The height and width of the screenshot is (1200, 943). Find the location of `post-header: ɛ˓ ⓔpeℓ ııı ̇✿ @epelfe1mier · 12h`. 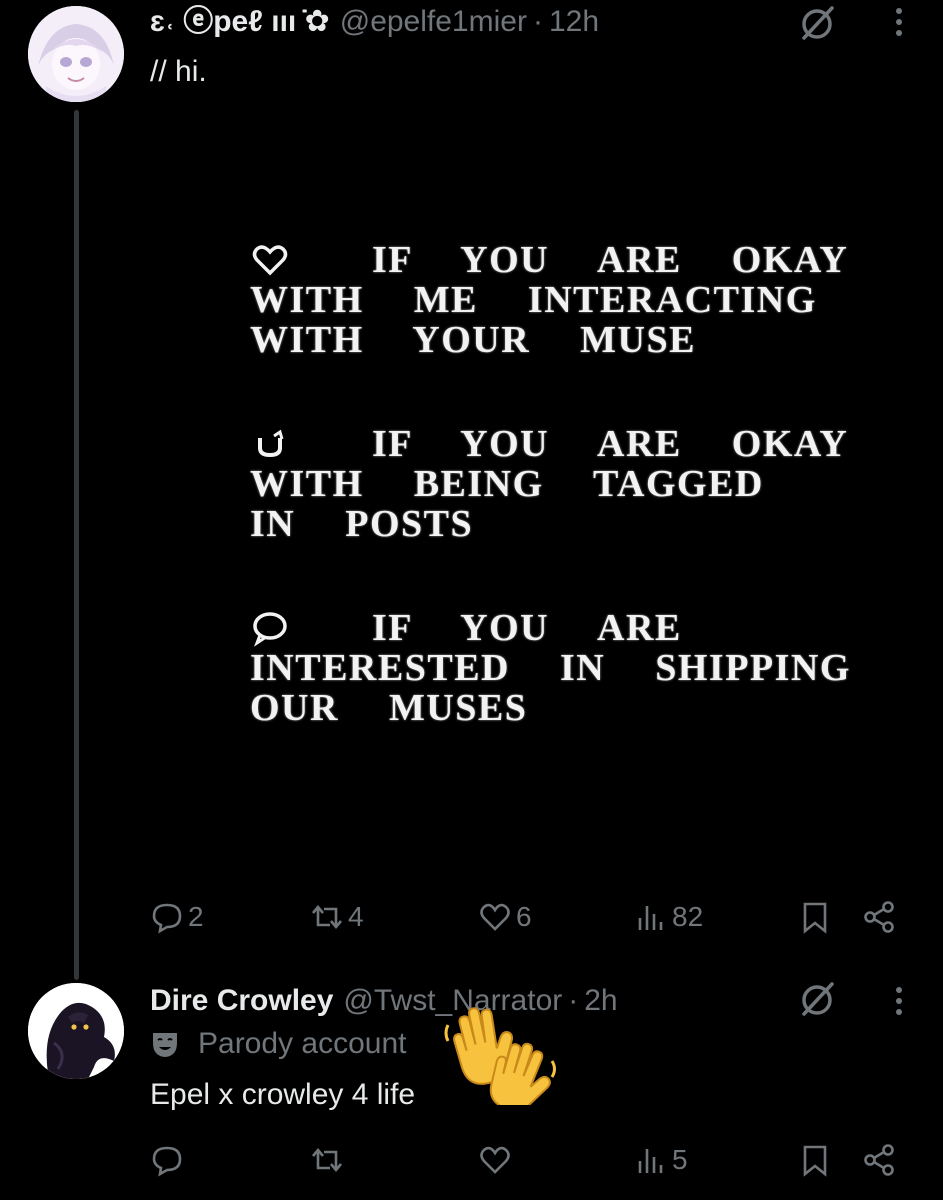

post-header: ɛ˓ ⓔpeℓ ııı ̇✿ @epelfe1mier · 12h is located at coordinates (374, 22).